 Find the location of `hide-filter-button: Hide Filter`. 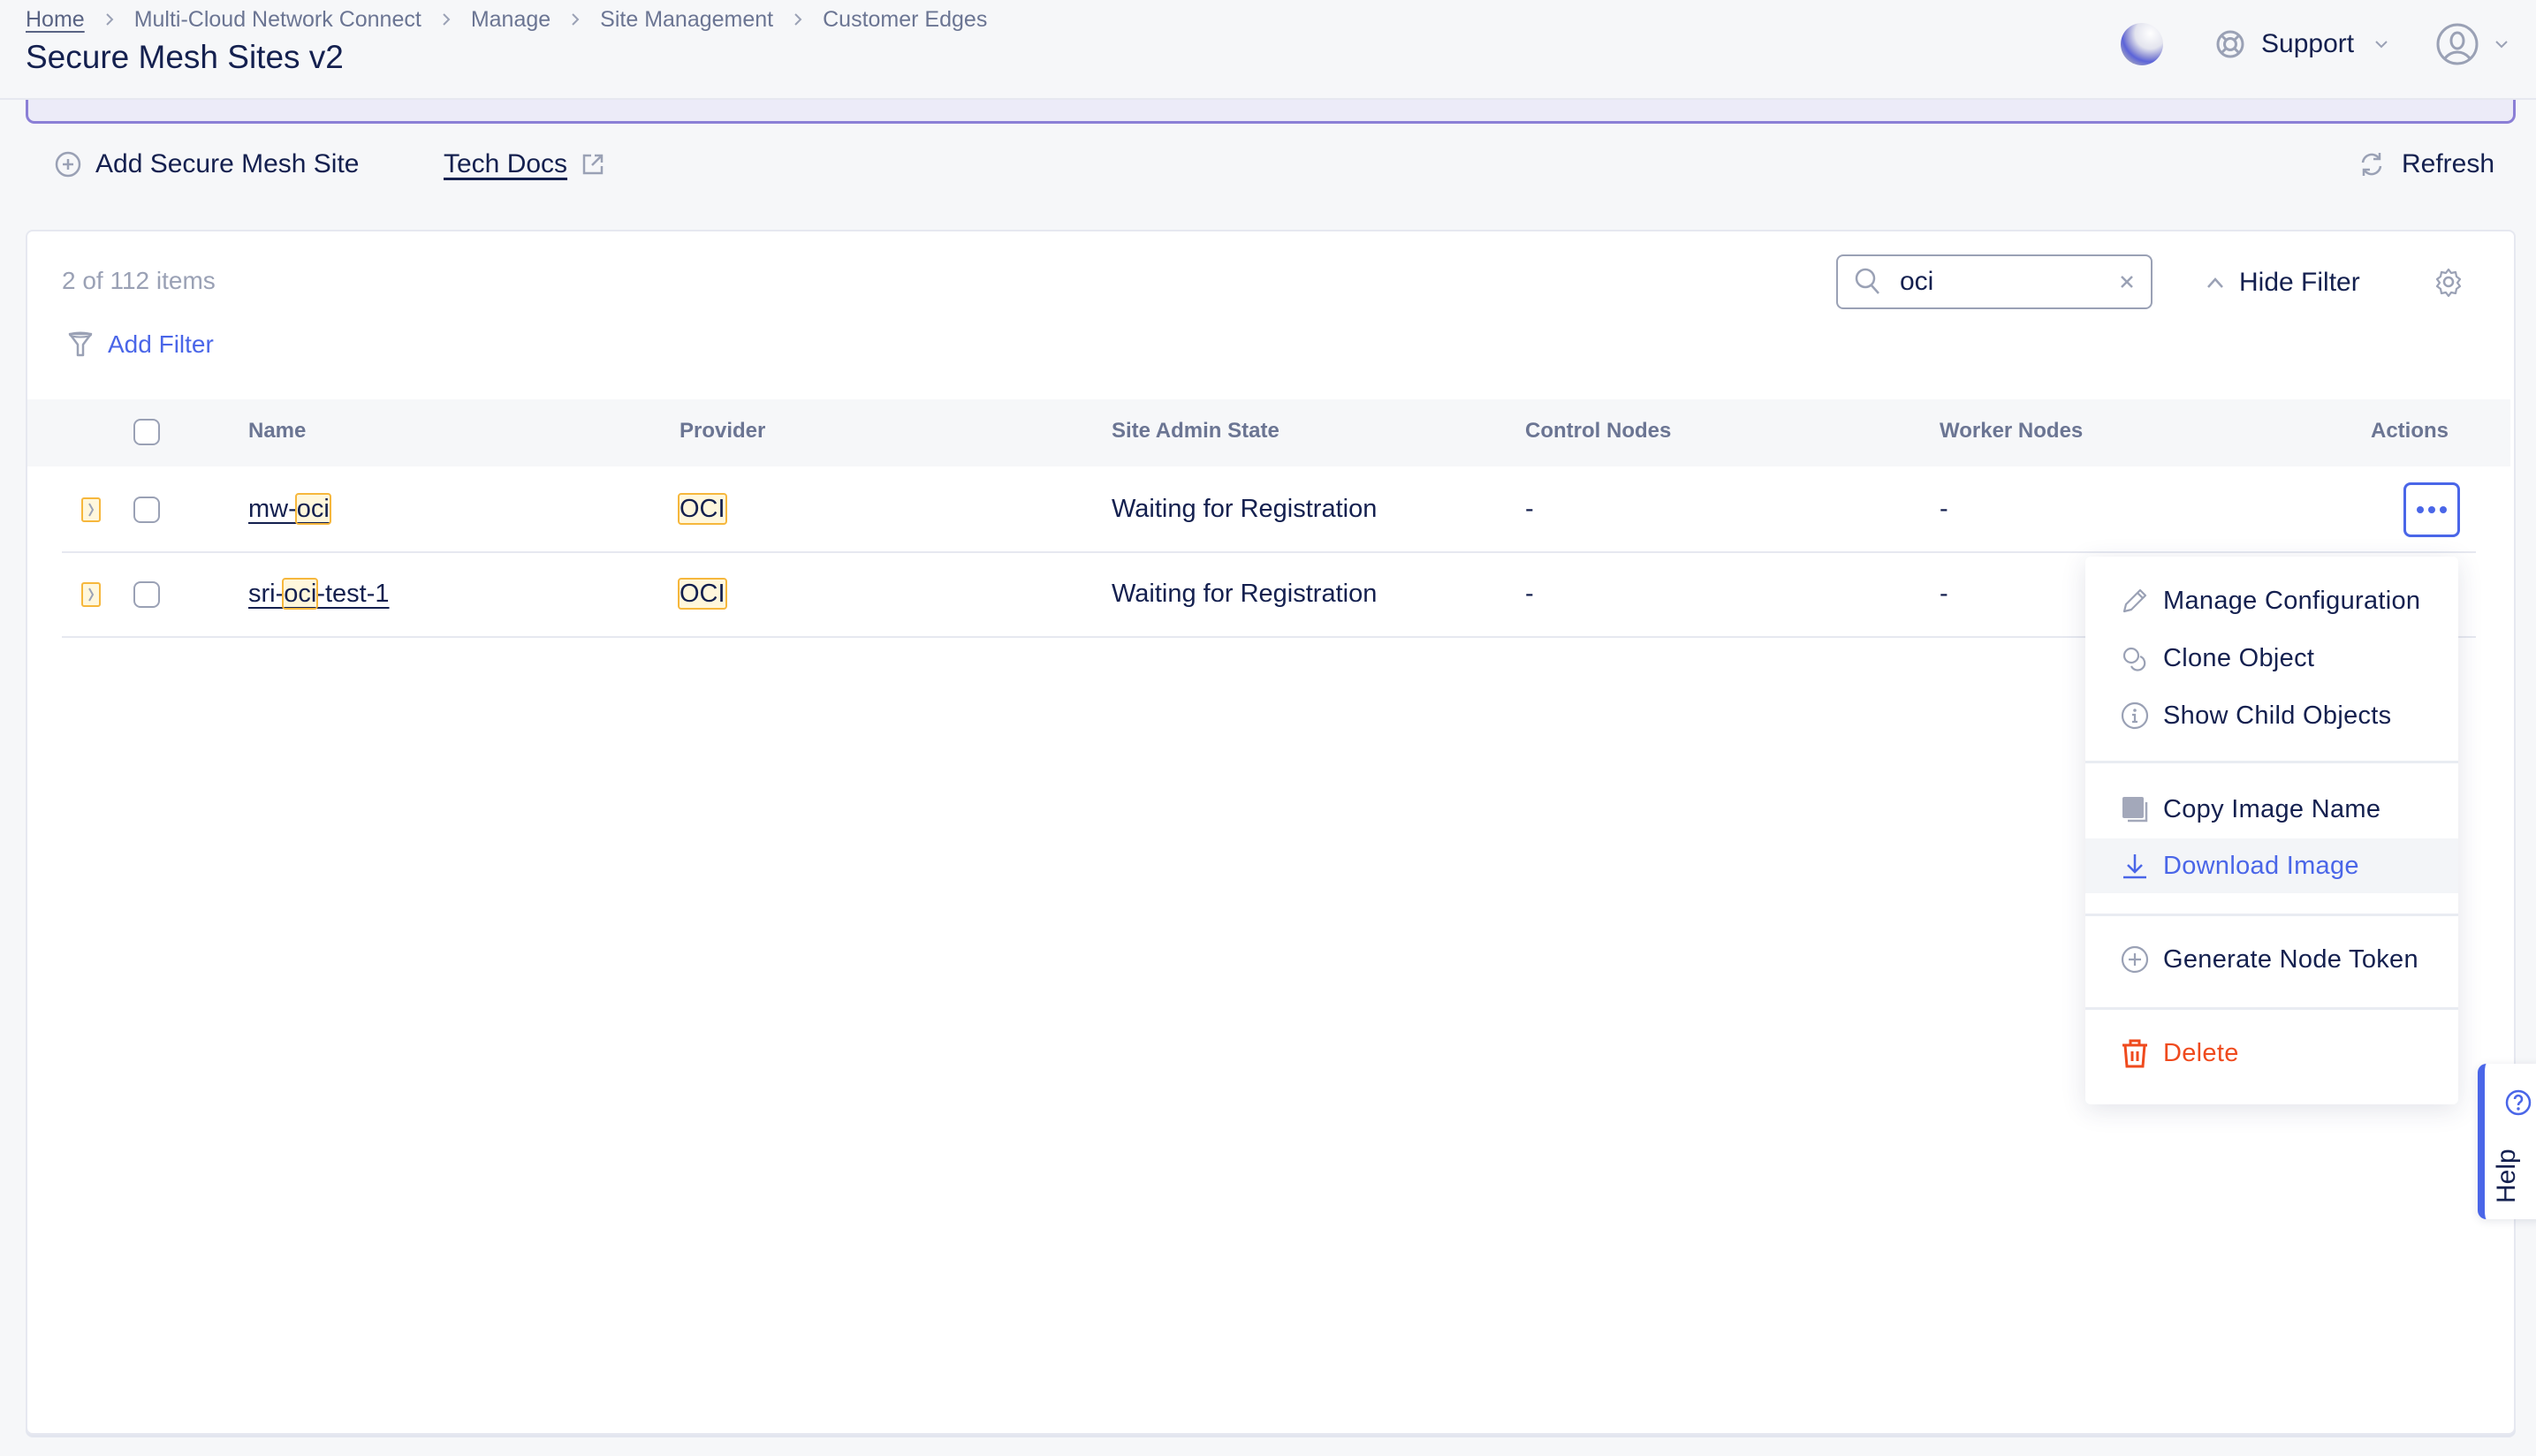

hide-filter-button: Hide Filter is located at coordinates (2283, 283).